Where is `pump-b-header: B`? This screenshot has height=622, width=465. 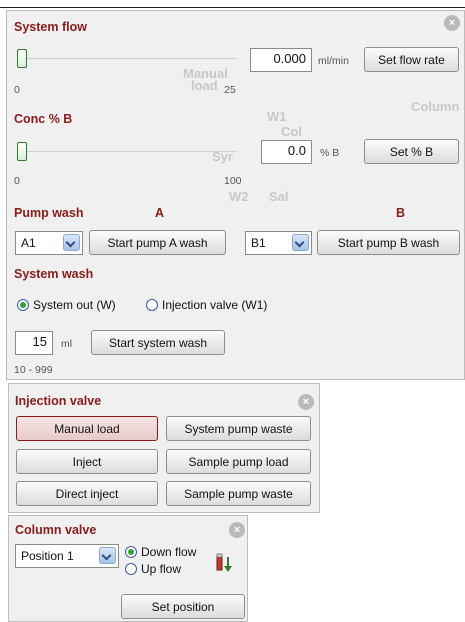 pump-b-header: B is located at coordinates (401, 213).